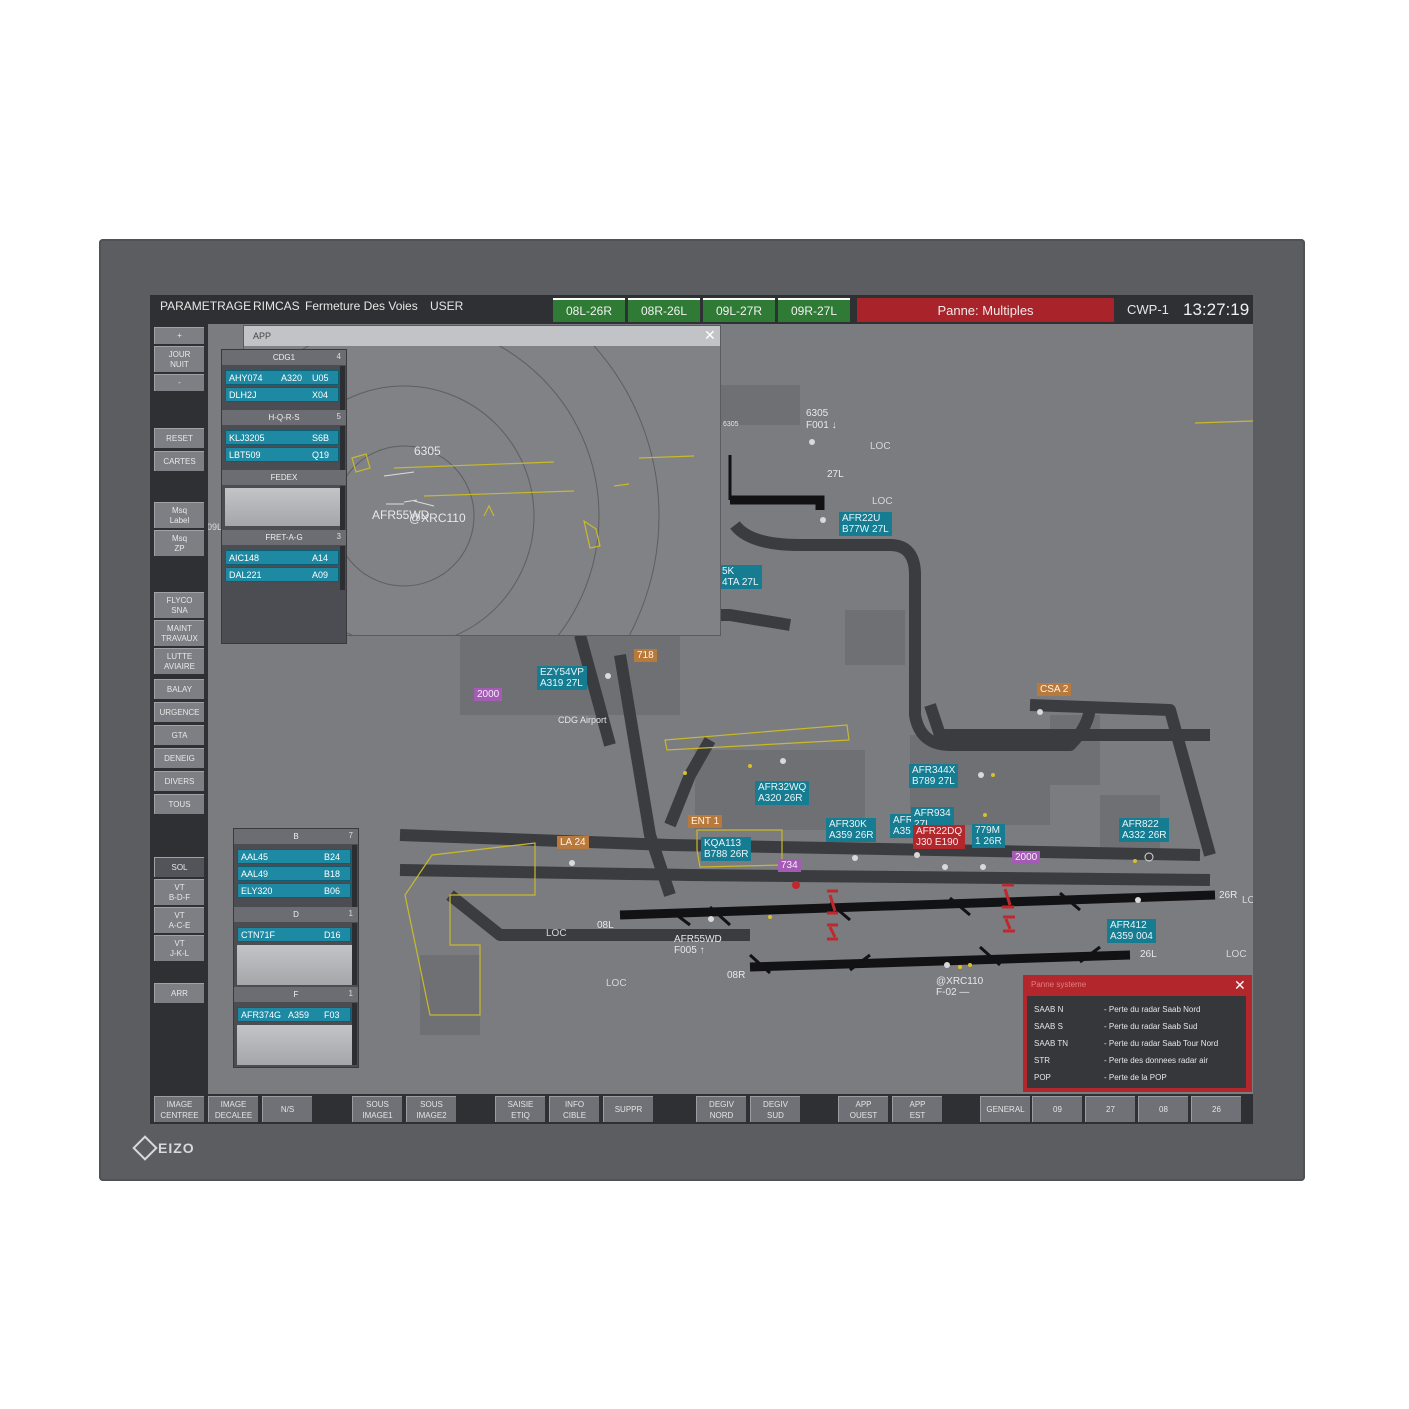 The image size is (1409, 1409). Describe the element at coordinates (985, 310) in the screenshot. I see `alarm-banner: Panne: Multiples` at that location.